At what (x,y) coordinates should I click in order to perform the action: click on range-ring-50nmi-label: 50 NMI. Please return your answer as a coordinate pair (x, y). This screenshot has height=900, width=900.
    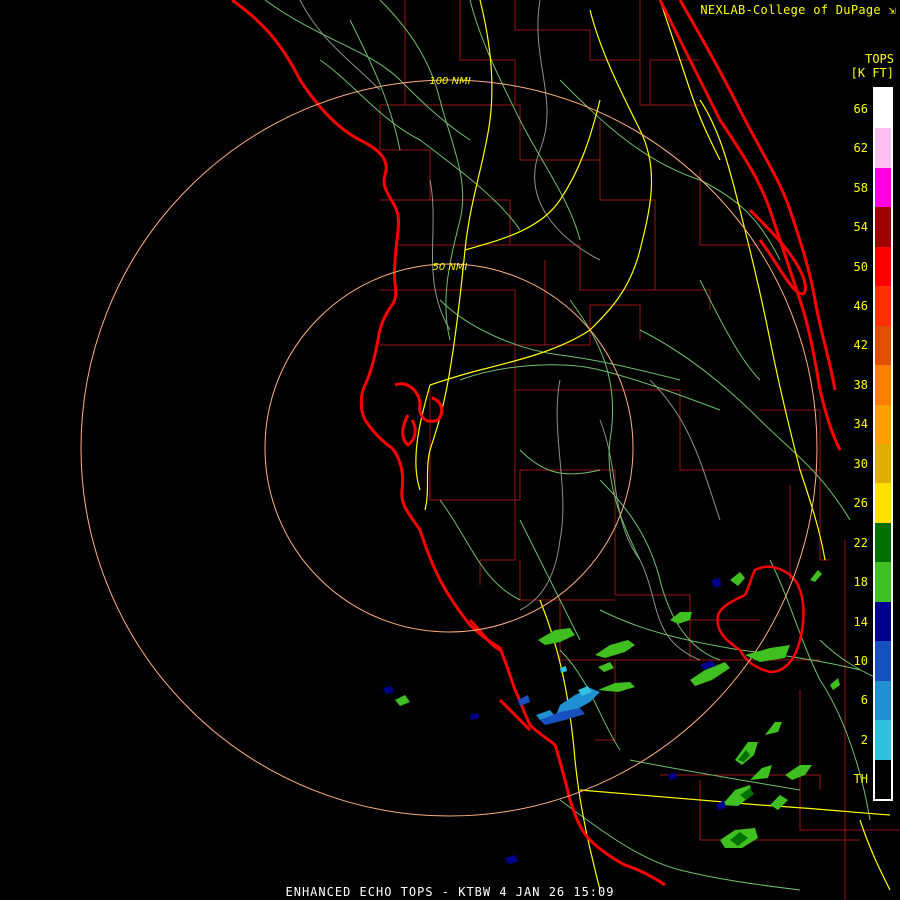
    Looking at the image, I should click on (450, 267).